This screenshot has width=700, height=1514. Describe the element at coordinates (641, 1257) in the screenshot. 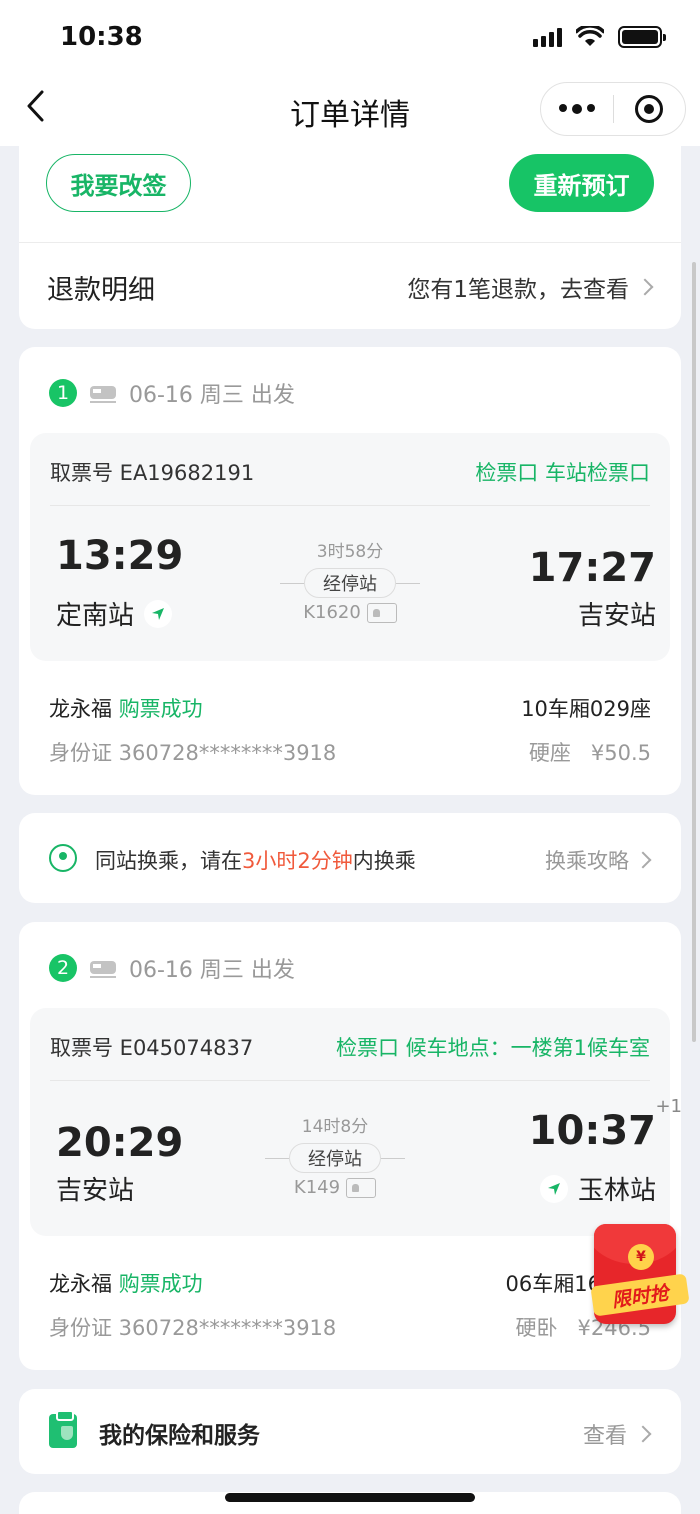

I see `coin-icon: ¥` at that location.